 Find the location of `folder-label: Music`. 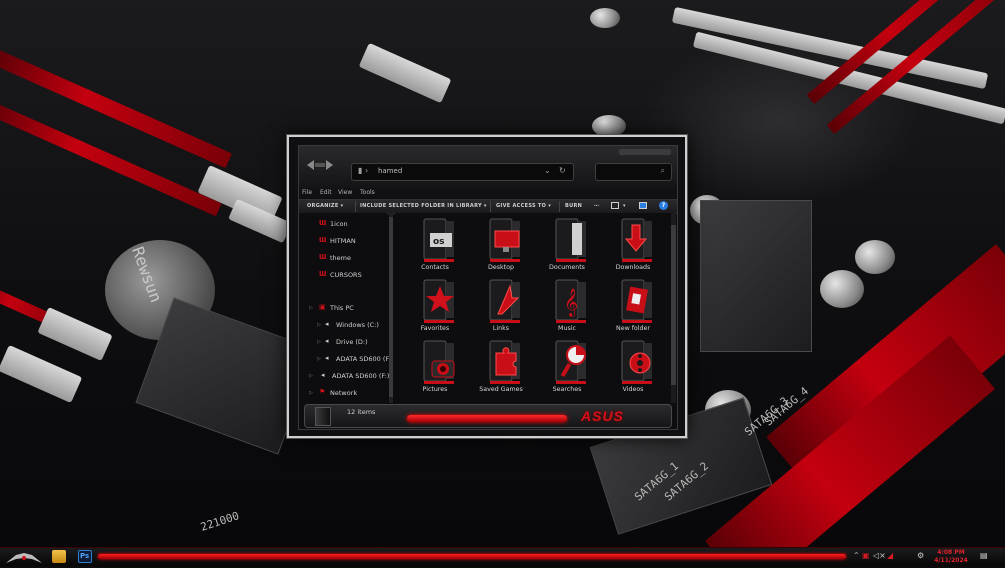

folder-label: Music is located at coordinates (567, 328).